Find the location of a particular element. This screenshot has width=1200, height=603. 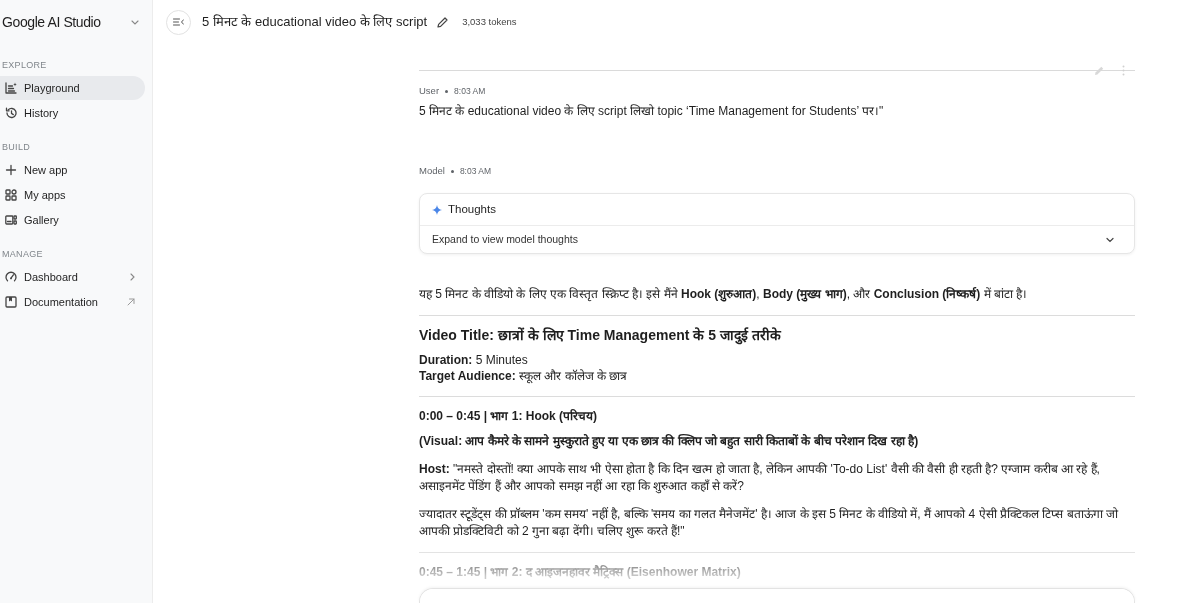

menu-collapse-icon is located at coordinates (178, 22).